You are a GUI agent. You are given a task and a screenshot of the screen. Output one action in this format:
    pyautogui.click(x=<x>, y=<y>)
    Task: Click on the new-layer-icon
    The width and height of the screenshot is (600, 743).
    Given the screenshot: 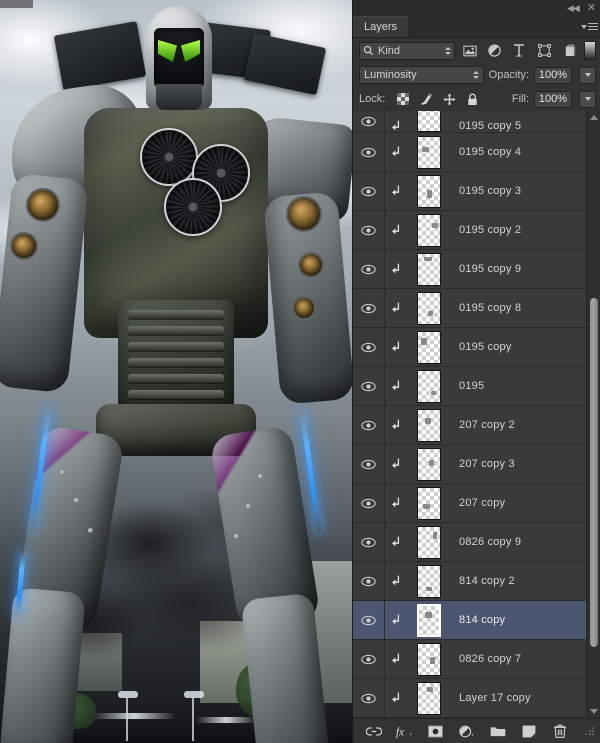 What is the action you would take?
    pyautogui.click(x=528, y=731)
    